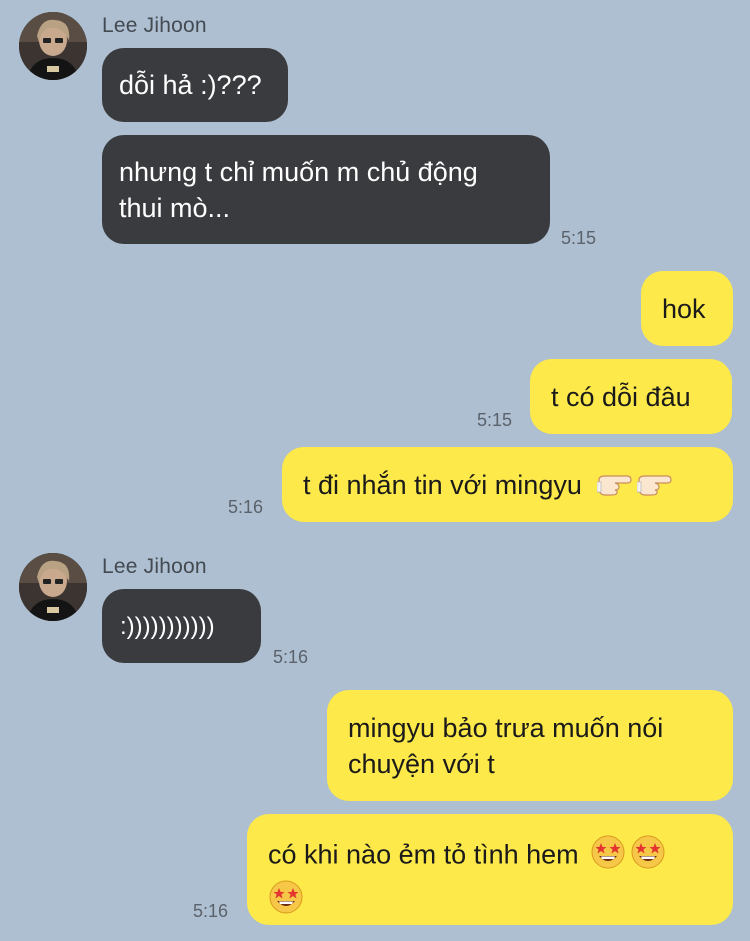 The width and height of the screenshot is (750, 941). I want to click on message-bubble: t có dỗi đâu, so click(631, 396).